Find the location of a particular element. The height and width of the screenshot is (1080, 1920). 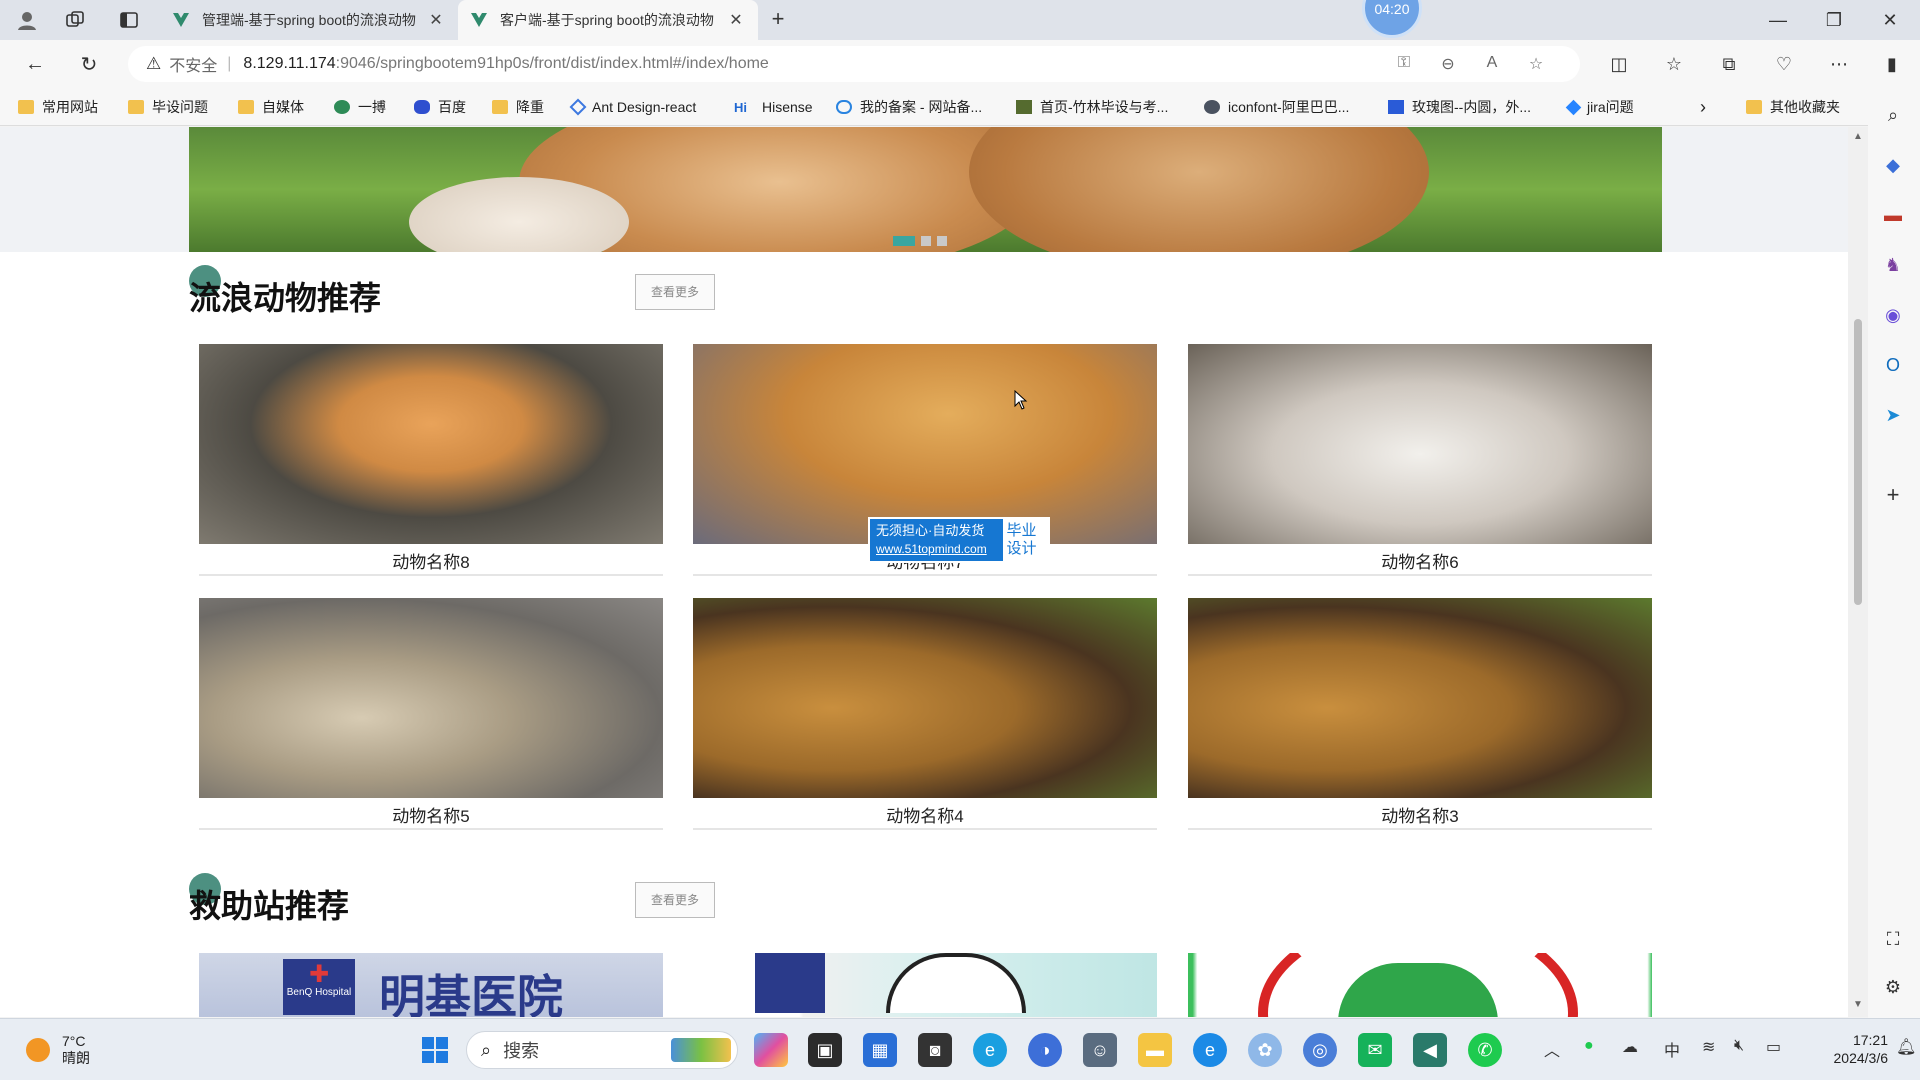

bookmark-item: 毕设问题 is located at coordinates (168, 107).